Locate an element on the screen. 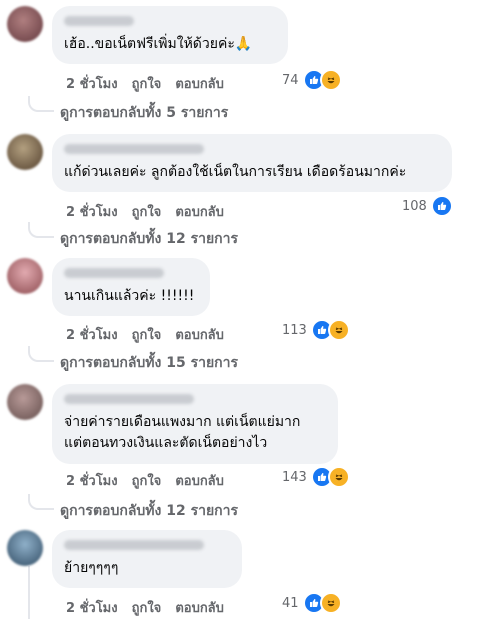 Image resolution: width=485 pixels, height=619 pixels. reaction-summary: 74 is located at coordinates (312, 80).